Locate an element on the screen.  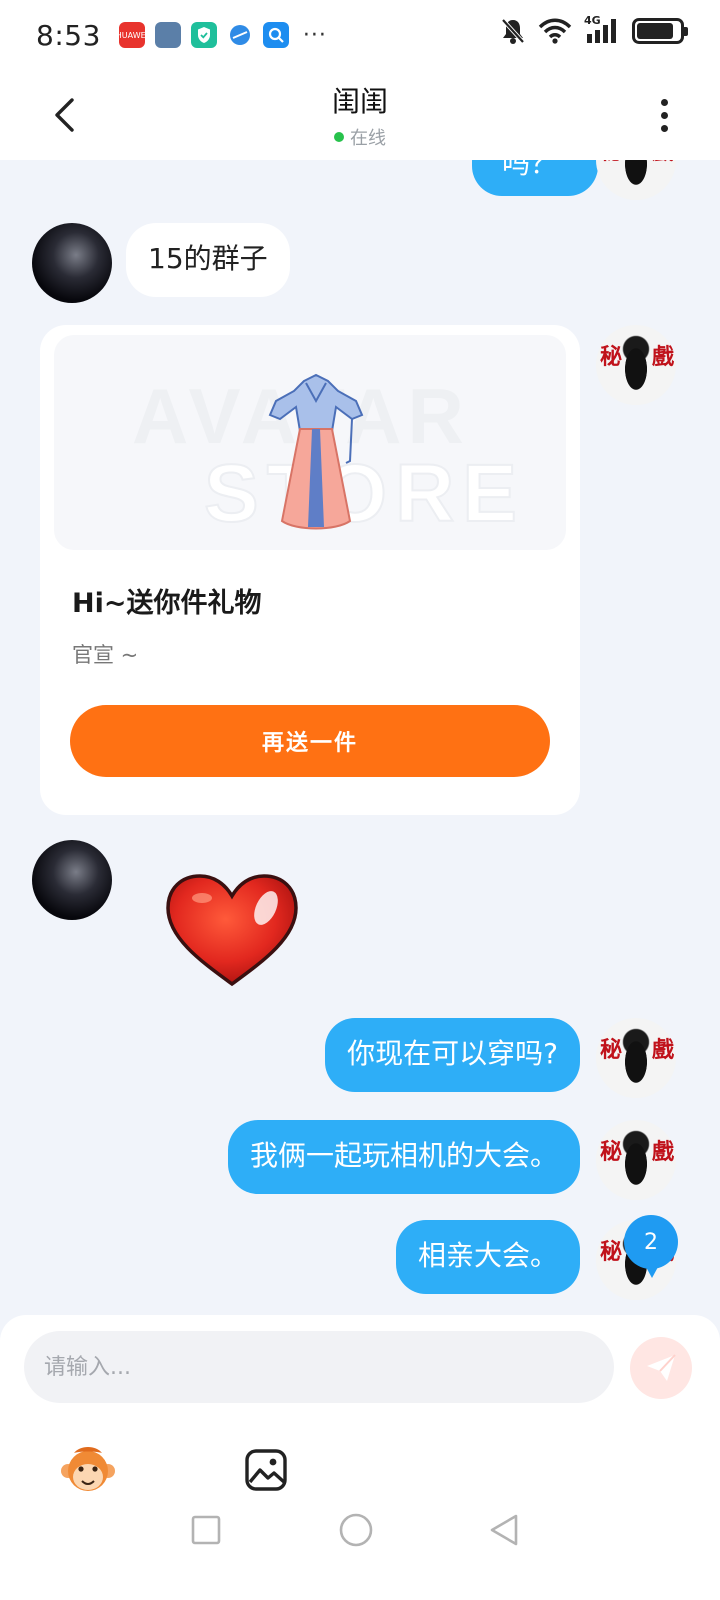
more-options-button is located at coordinates (664, 115).